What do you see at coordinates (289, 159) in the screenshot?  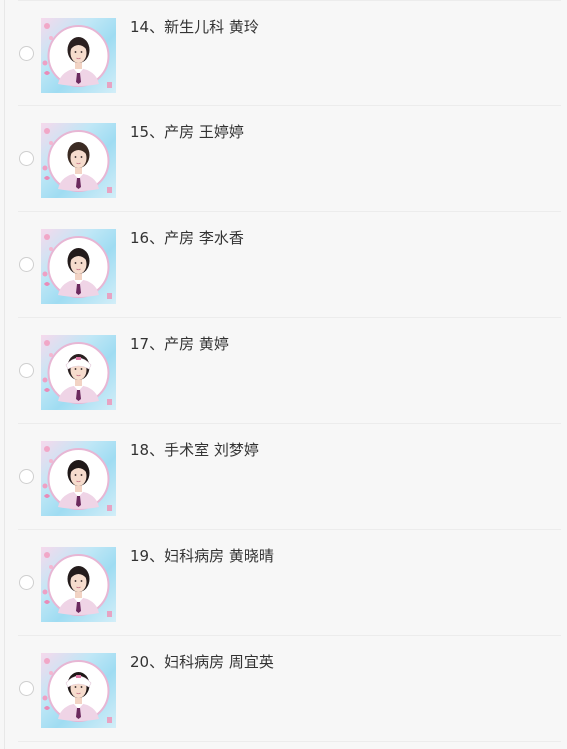 I see `list-item: 15、产房 王婷婷` at bounding box center [289, 159].